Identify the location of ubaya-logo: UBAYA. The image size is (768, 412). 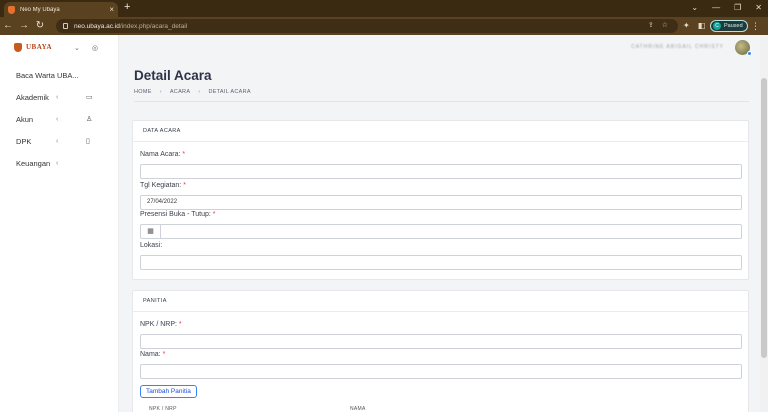
(33, 47).